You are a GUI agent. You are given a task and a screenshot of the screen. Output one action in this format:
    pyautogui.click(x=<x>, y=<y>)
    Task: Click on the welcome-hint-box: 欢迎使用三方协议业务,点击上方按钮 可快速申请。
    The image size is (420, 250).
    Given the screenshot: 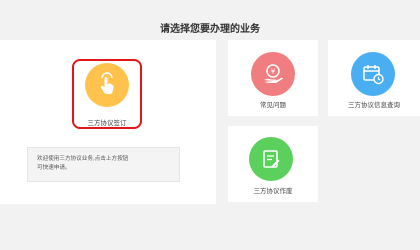 What is the action you would take?
    pyautogui.click(x=103, y=164)
    